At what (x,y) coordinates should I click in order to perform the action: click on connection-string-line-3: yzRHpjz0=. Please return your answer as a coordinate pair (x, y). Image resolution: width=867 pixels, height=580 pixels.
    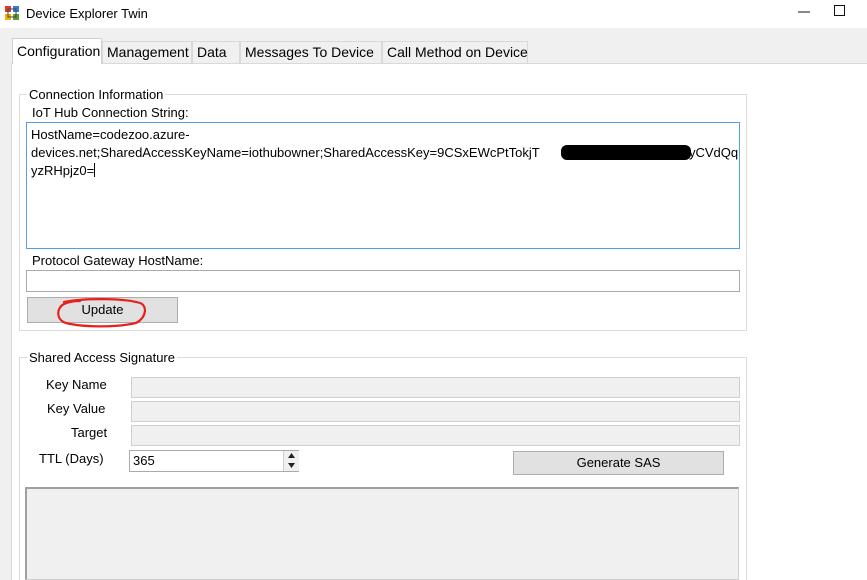
    Looking at the image, I should click on (383, 171).